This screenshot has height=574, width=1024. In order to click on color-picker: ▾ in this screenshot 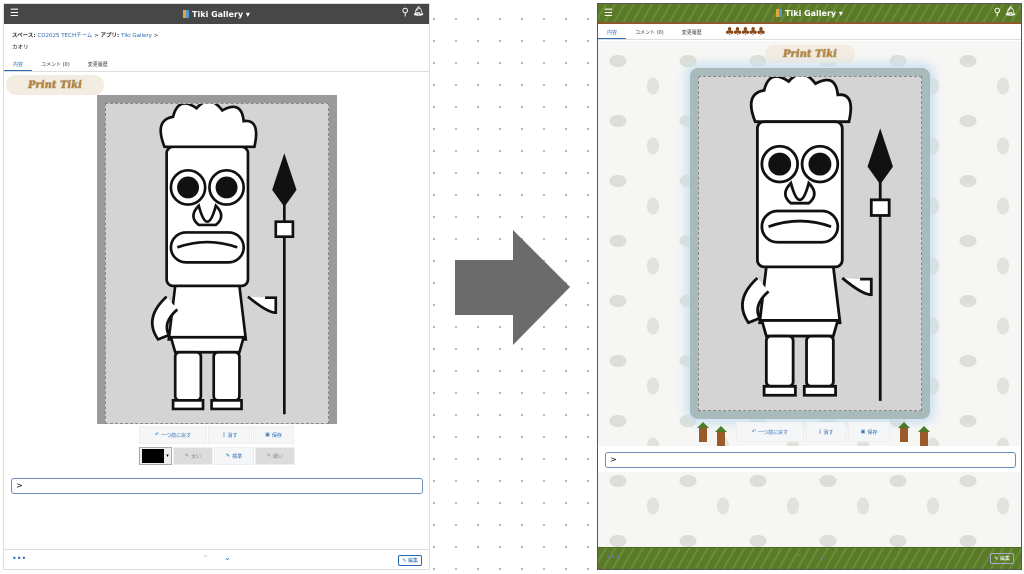, I will do `click(155, 456)`.